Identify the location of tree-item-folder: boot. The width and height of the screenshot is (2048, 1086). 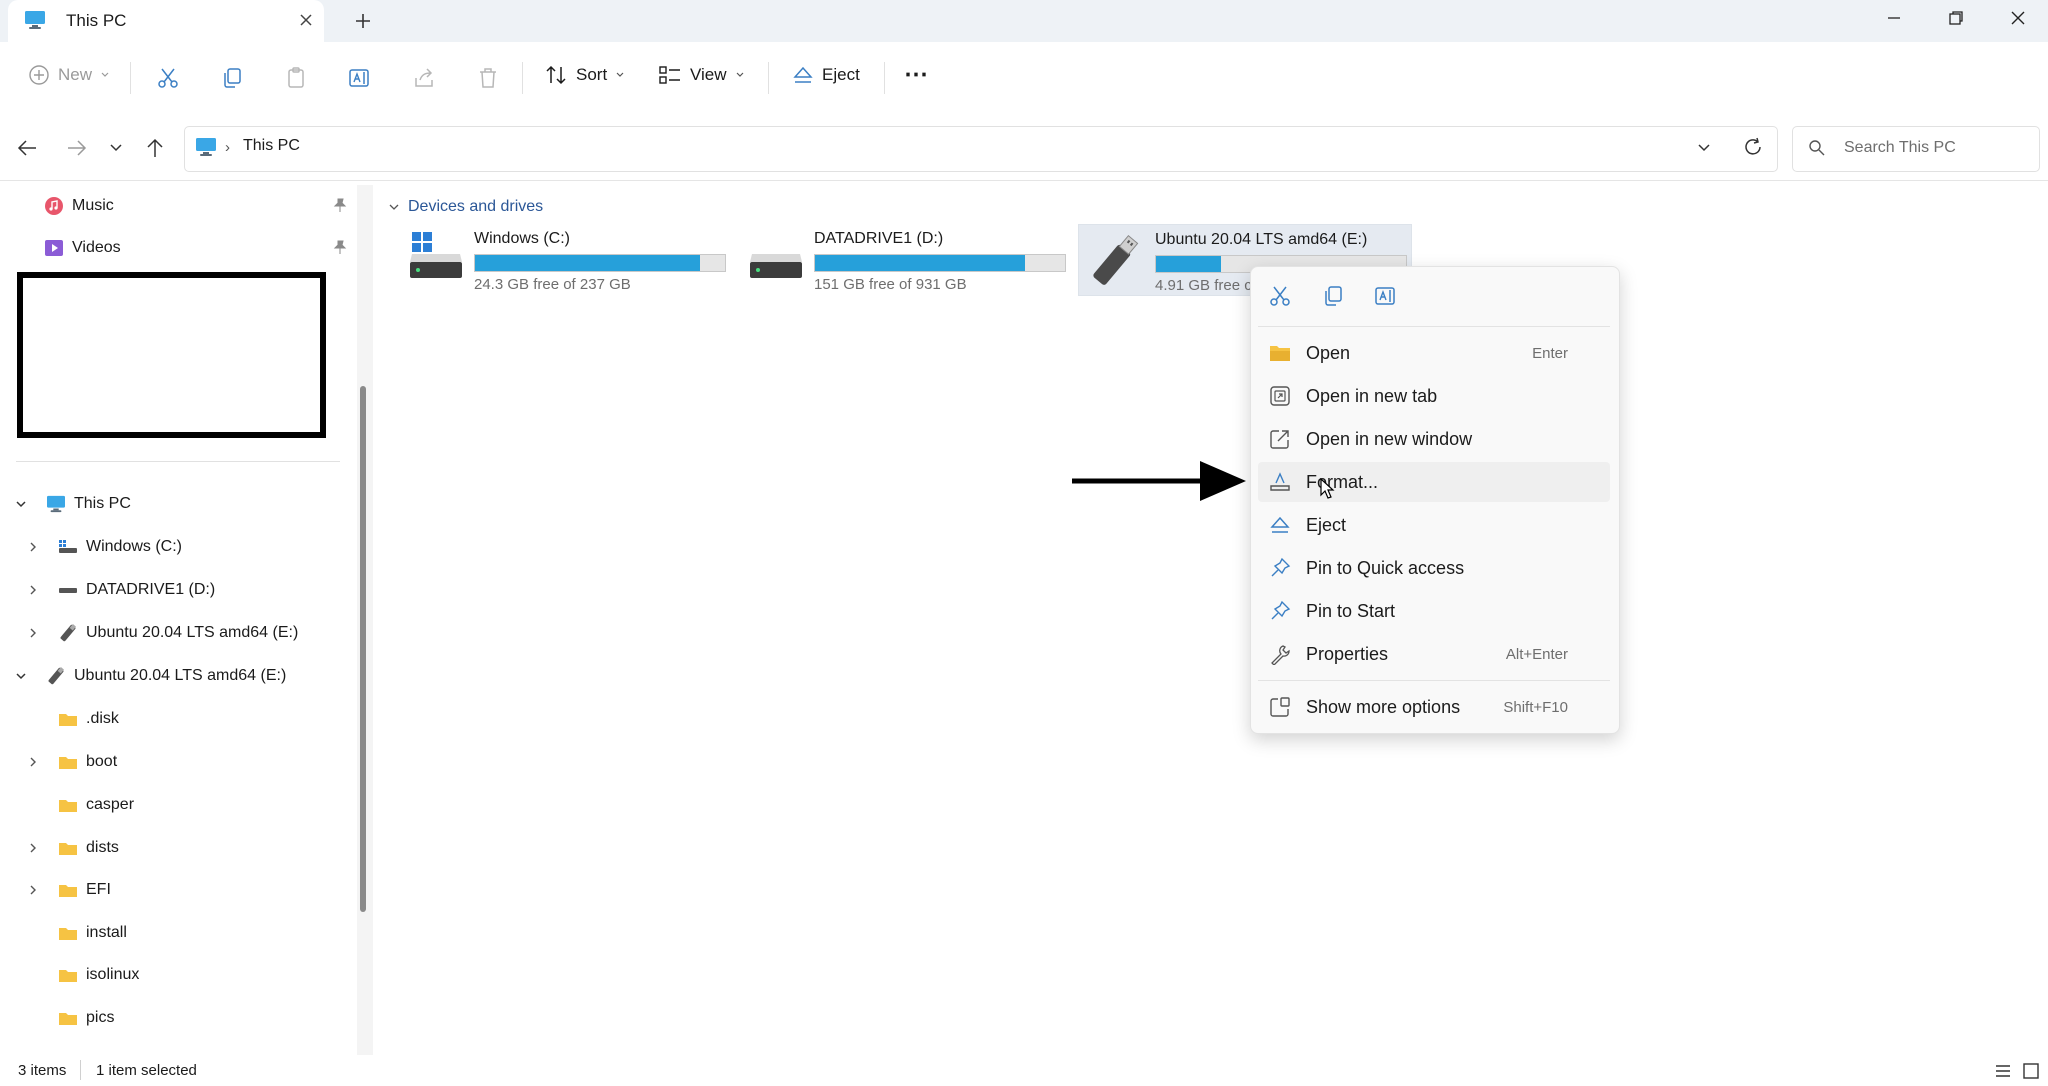
(71, 762).